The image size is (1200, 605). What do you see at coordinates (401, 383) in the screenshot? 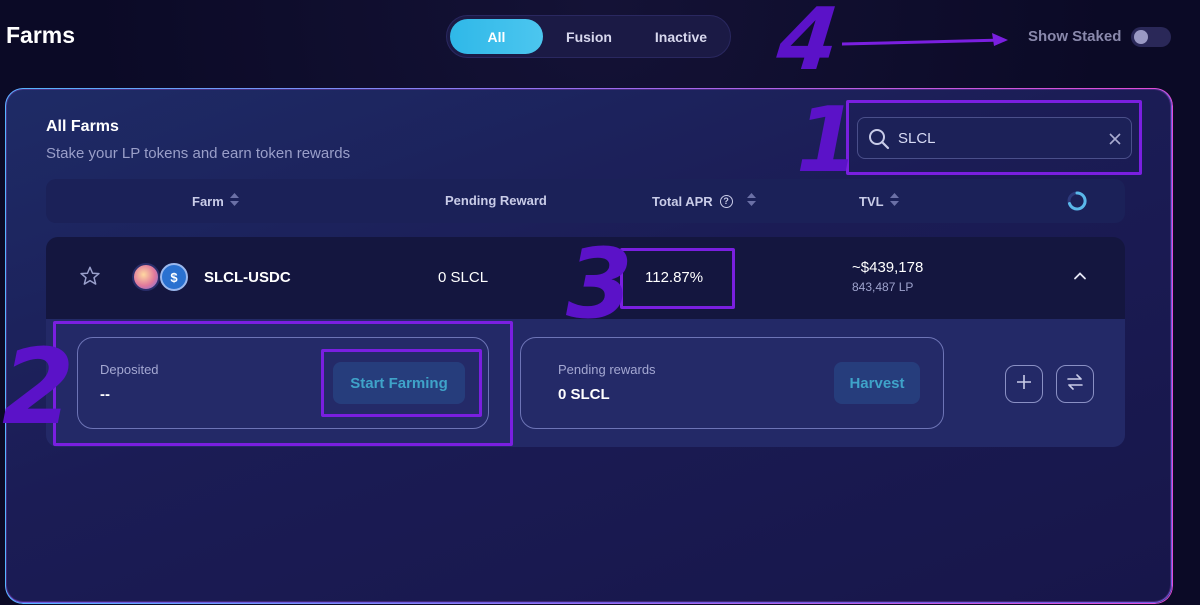
I see `annotation-box-2-inner` at bounding box center [401, 383].